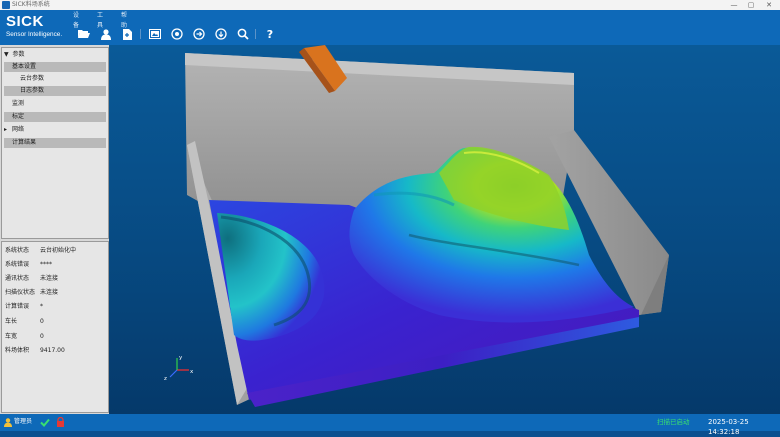 The height and width of the screenshot is (437, 780). What do you see at coordinates (55, 67) in the screenshot?
I see `tree-item-basic-settings: 基本设置` at bounding box center [55, 67].